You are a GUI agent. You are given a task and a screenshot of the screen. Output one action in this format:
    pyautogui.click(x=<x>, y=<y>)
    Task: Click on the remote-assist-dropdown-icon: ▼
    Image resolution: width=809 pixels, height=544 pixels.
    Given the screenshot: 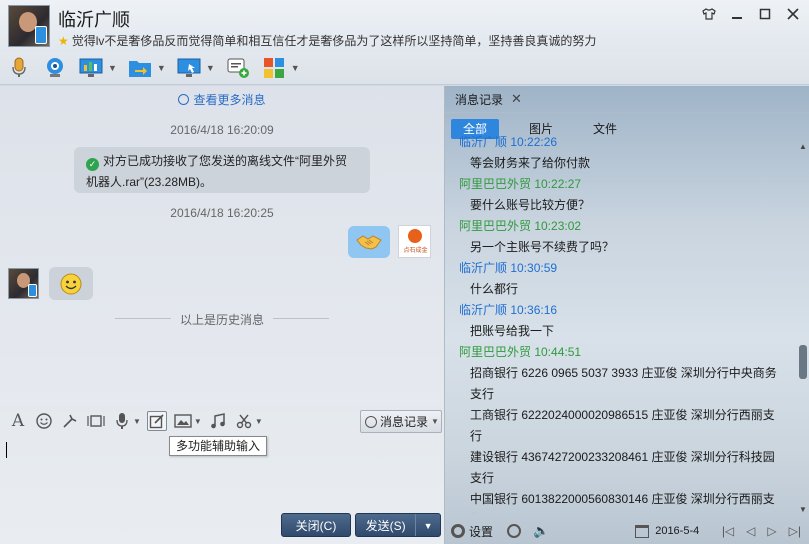 What is the action you would take?
    pyautogui.click(x=210, y=68)
    